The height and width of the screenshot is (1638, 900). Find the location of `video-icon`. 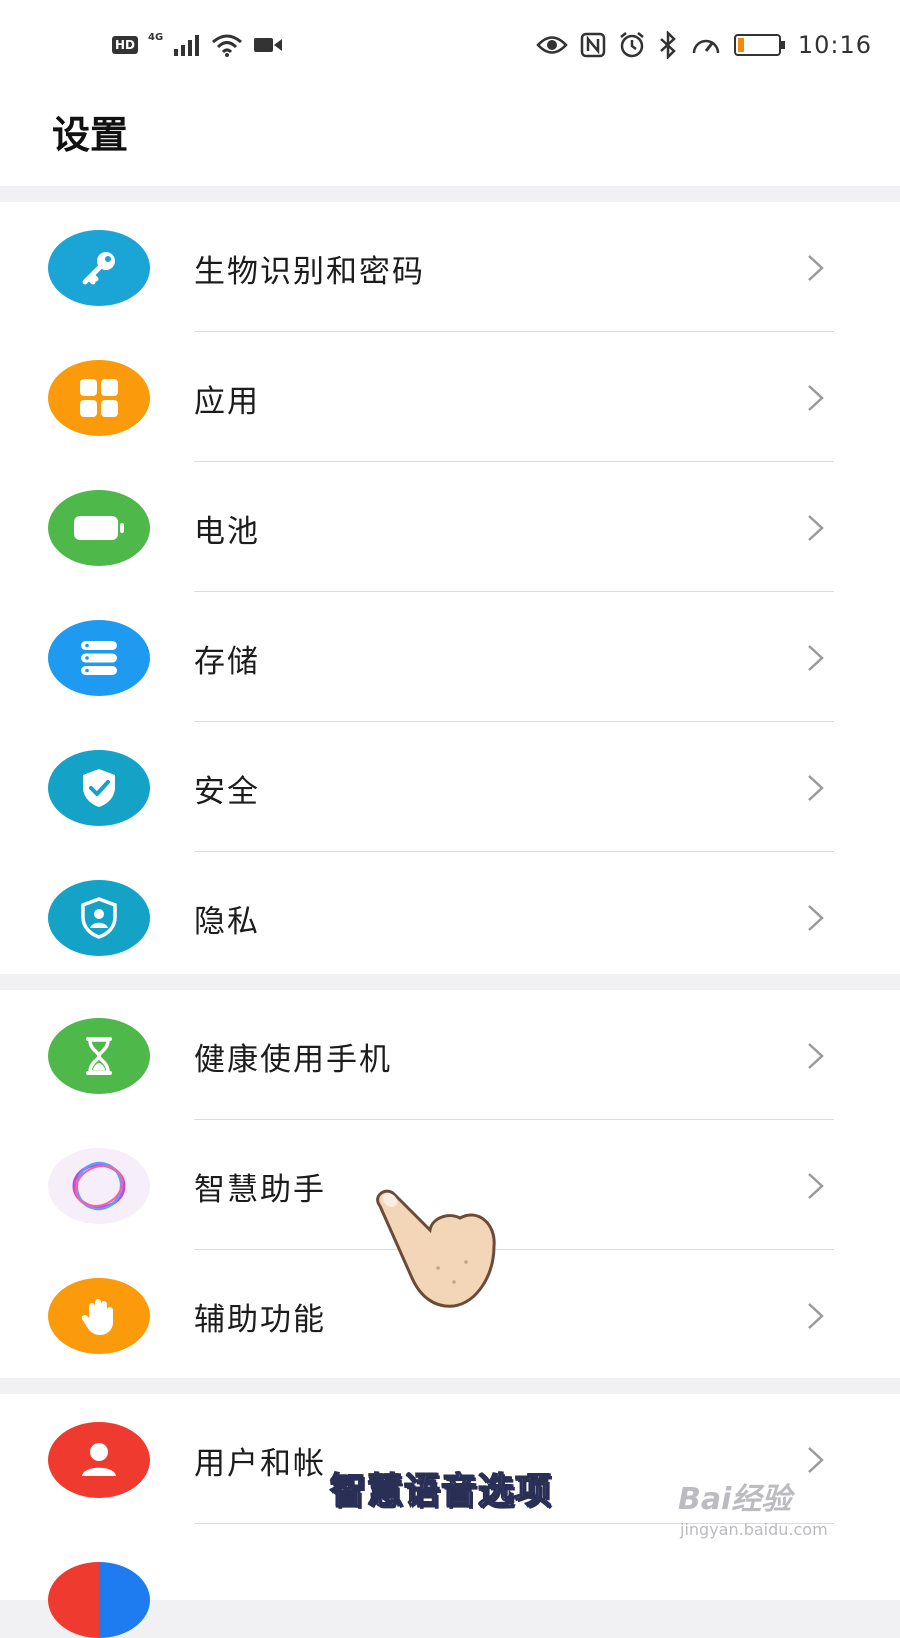

video-icon is located at coordinates (268, 45).